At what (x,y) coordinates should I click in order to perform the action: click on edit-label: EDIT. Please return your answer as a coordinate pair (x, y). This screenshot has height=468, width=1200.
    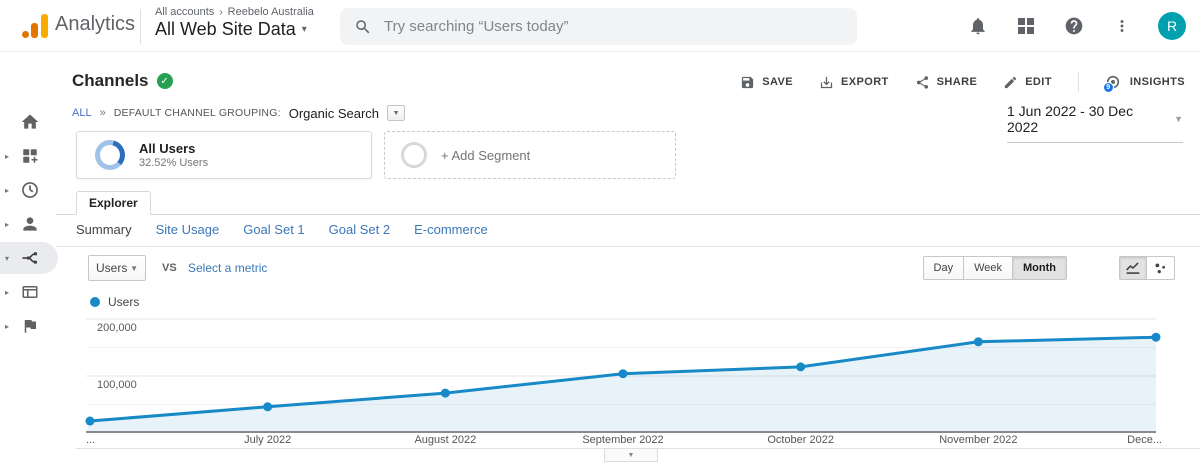
    Looking at the image, I should click on (1038, 82).